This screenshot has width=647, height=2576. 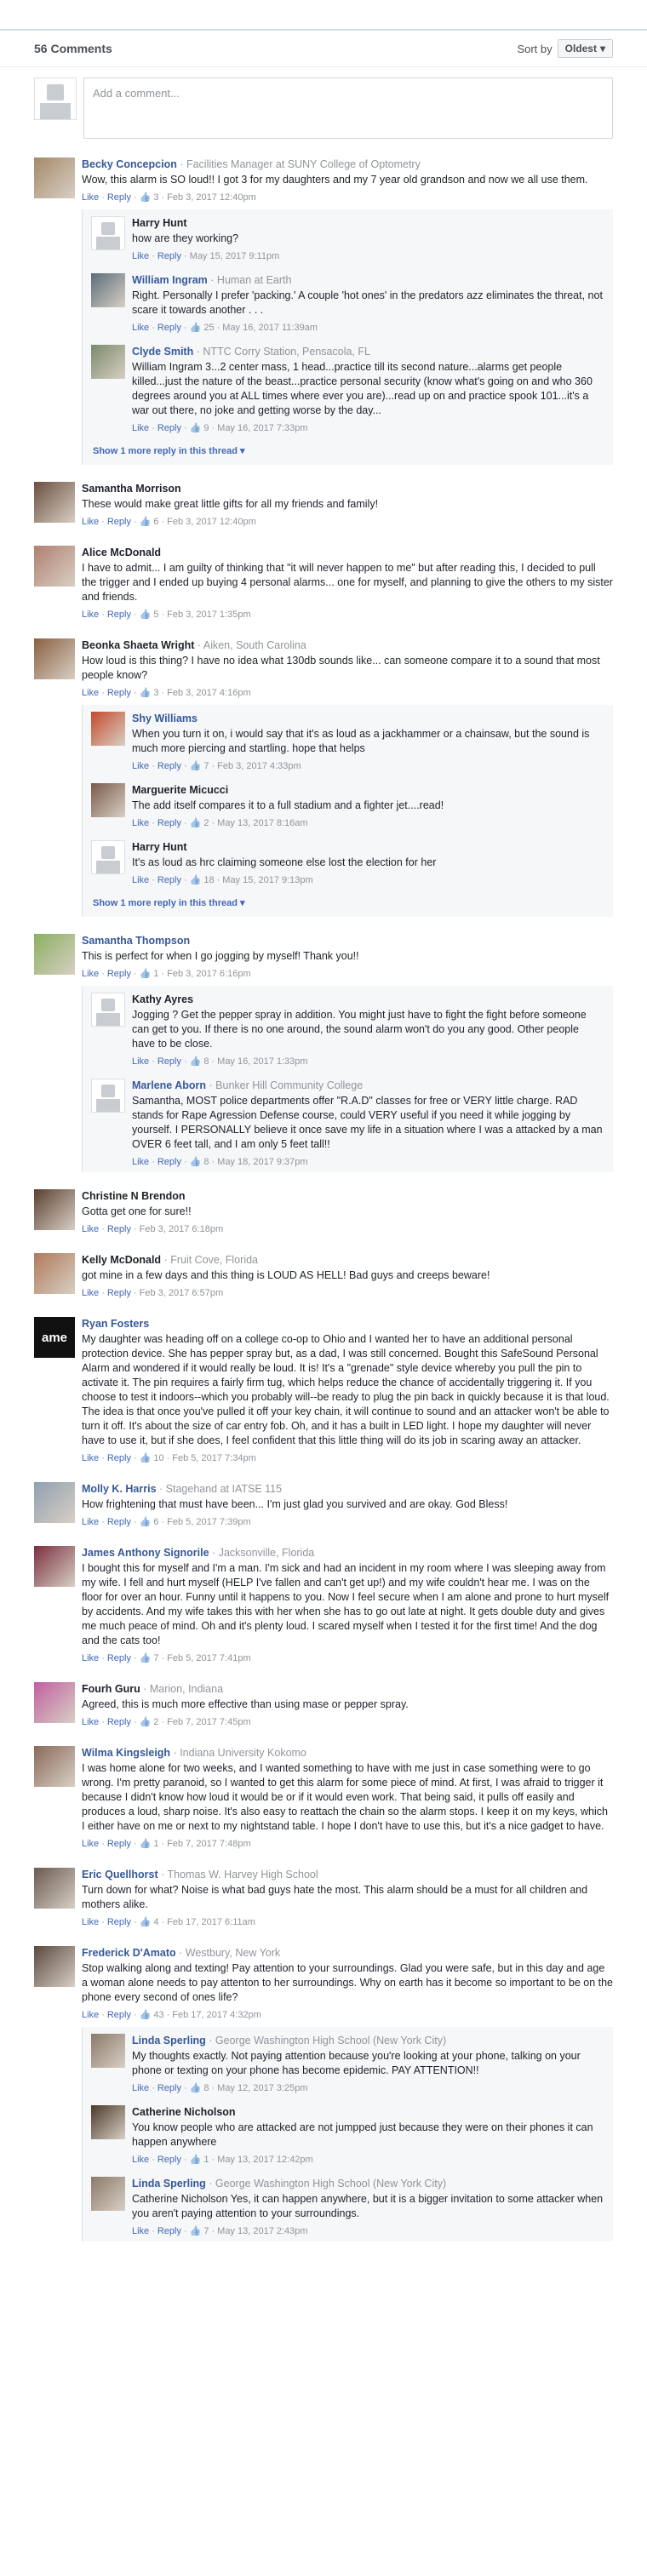 I want to click on chevron-down-icon: ▾, so click(x=602, y=48).